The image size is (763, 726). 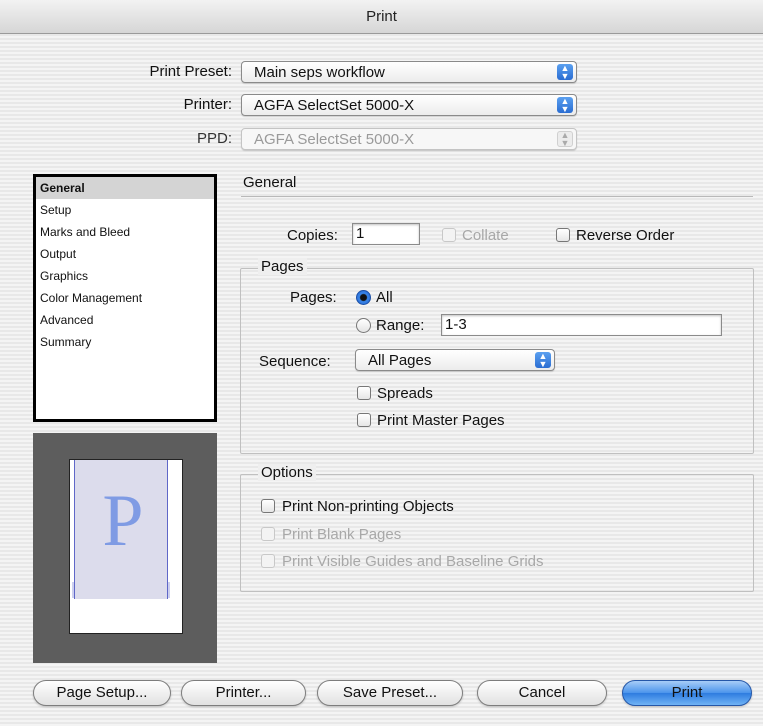 What do you see at coordinates (282, 266) in the screenshot?
I see `pages-group-title: Pages` at bounding box center [282, 266].